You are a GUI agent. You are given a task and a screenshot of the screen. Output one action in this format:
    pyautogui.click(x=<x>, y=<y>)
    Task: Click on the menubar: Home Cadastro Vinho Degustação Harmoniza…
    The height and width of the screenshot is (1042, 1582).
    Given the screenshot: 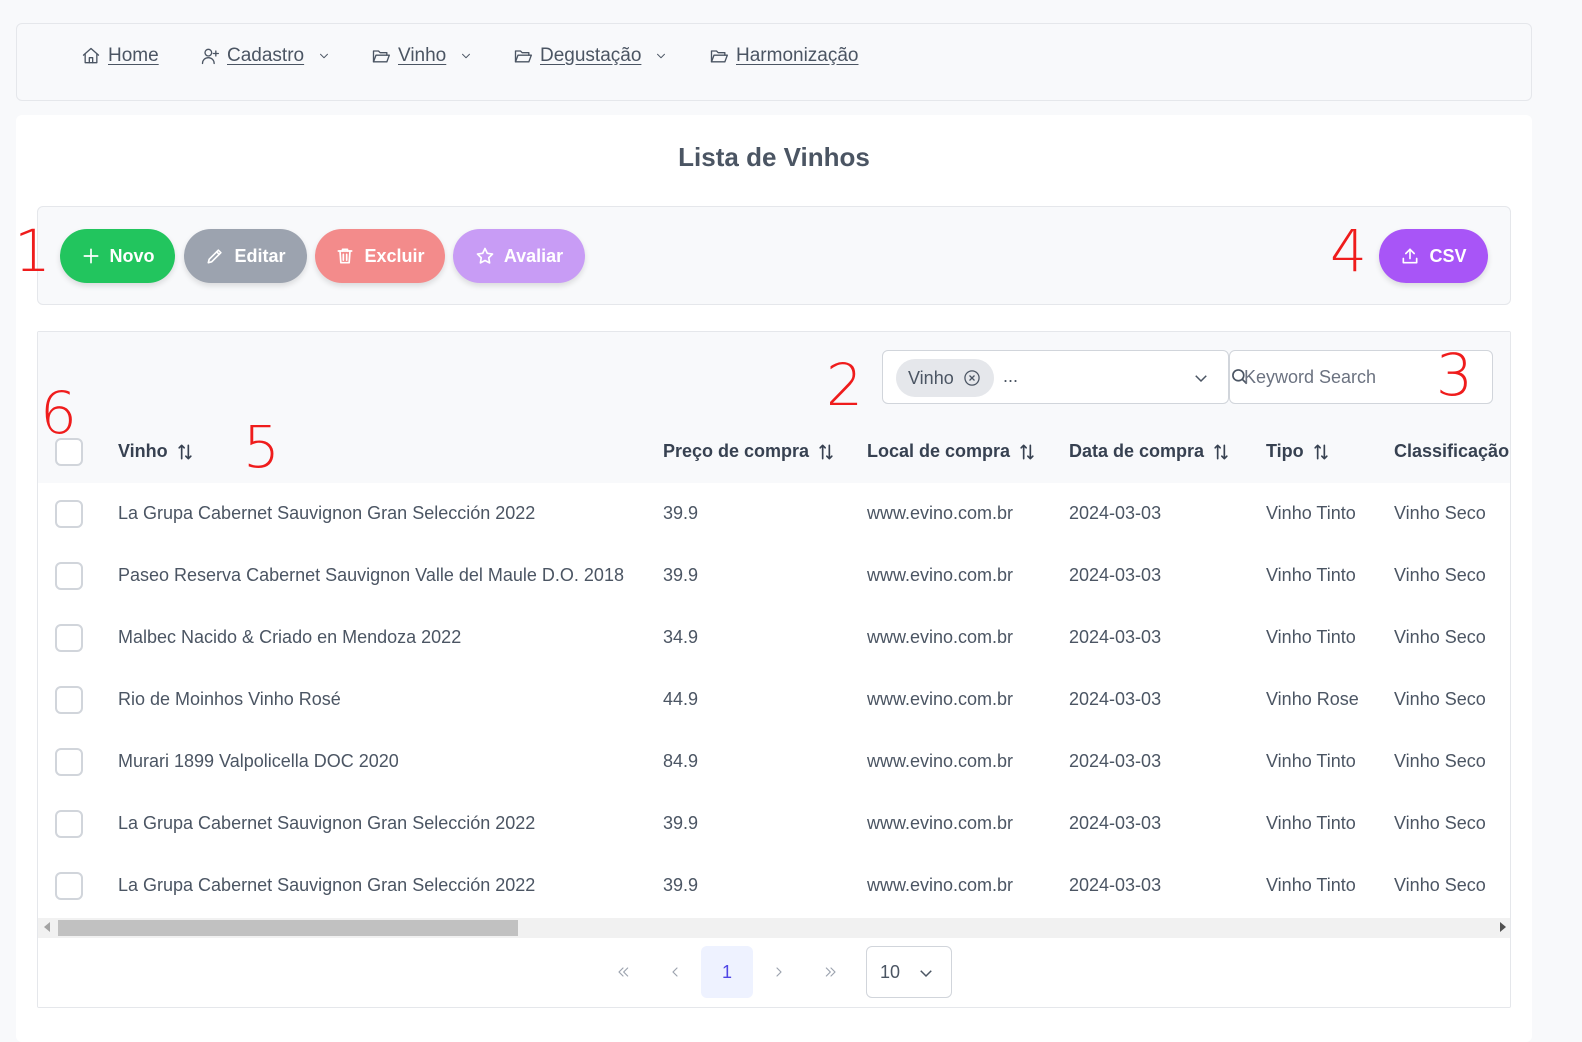 What is the action you would take?
    pyautogui.click(x=774, y=62)
    